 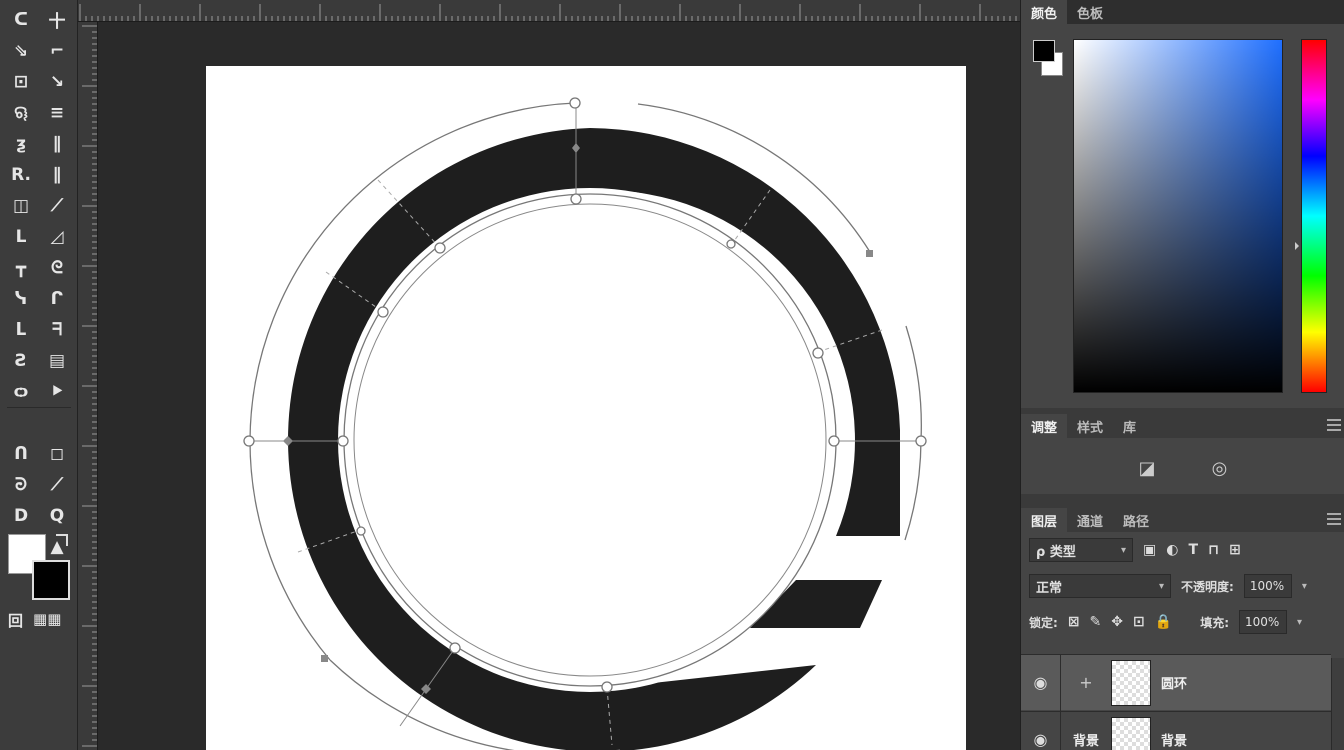 I want to click on outer-path-arc-right, so click(x=913, y=433).